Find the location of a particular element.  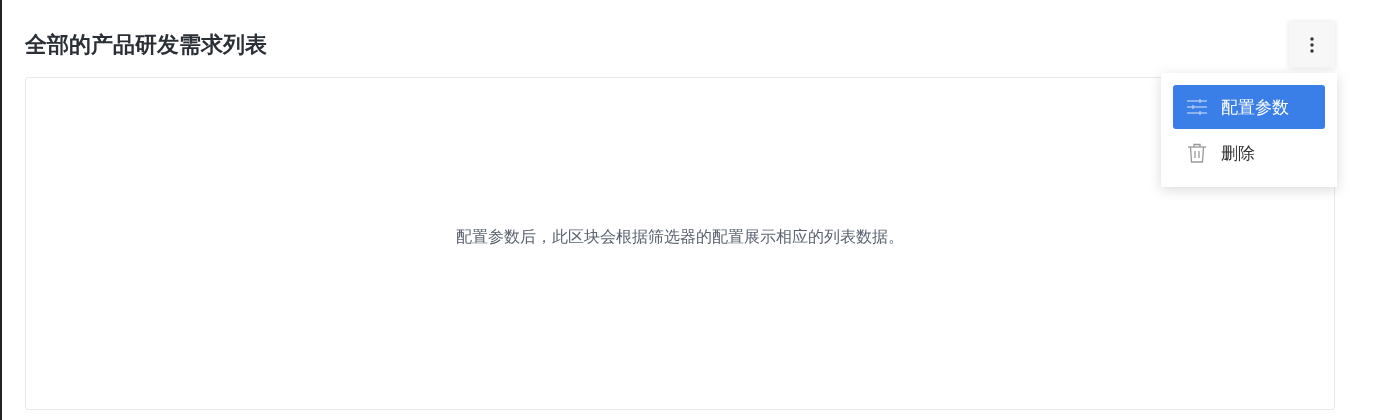

menu-item: 配置参数 is located at coordinates (1249, 107).